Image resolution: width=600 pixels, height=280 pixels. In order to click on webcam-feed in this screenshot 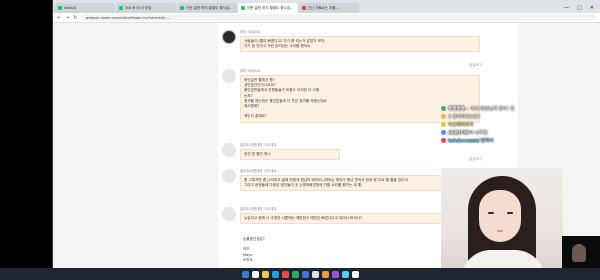, I will do `click(502, 224)`.